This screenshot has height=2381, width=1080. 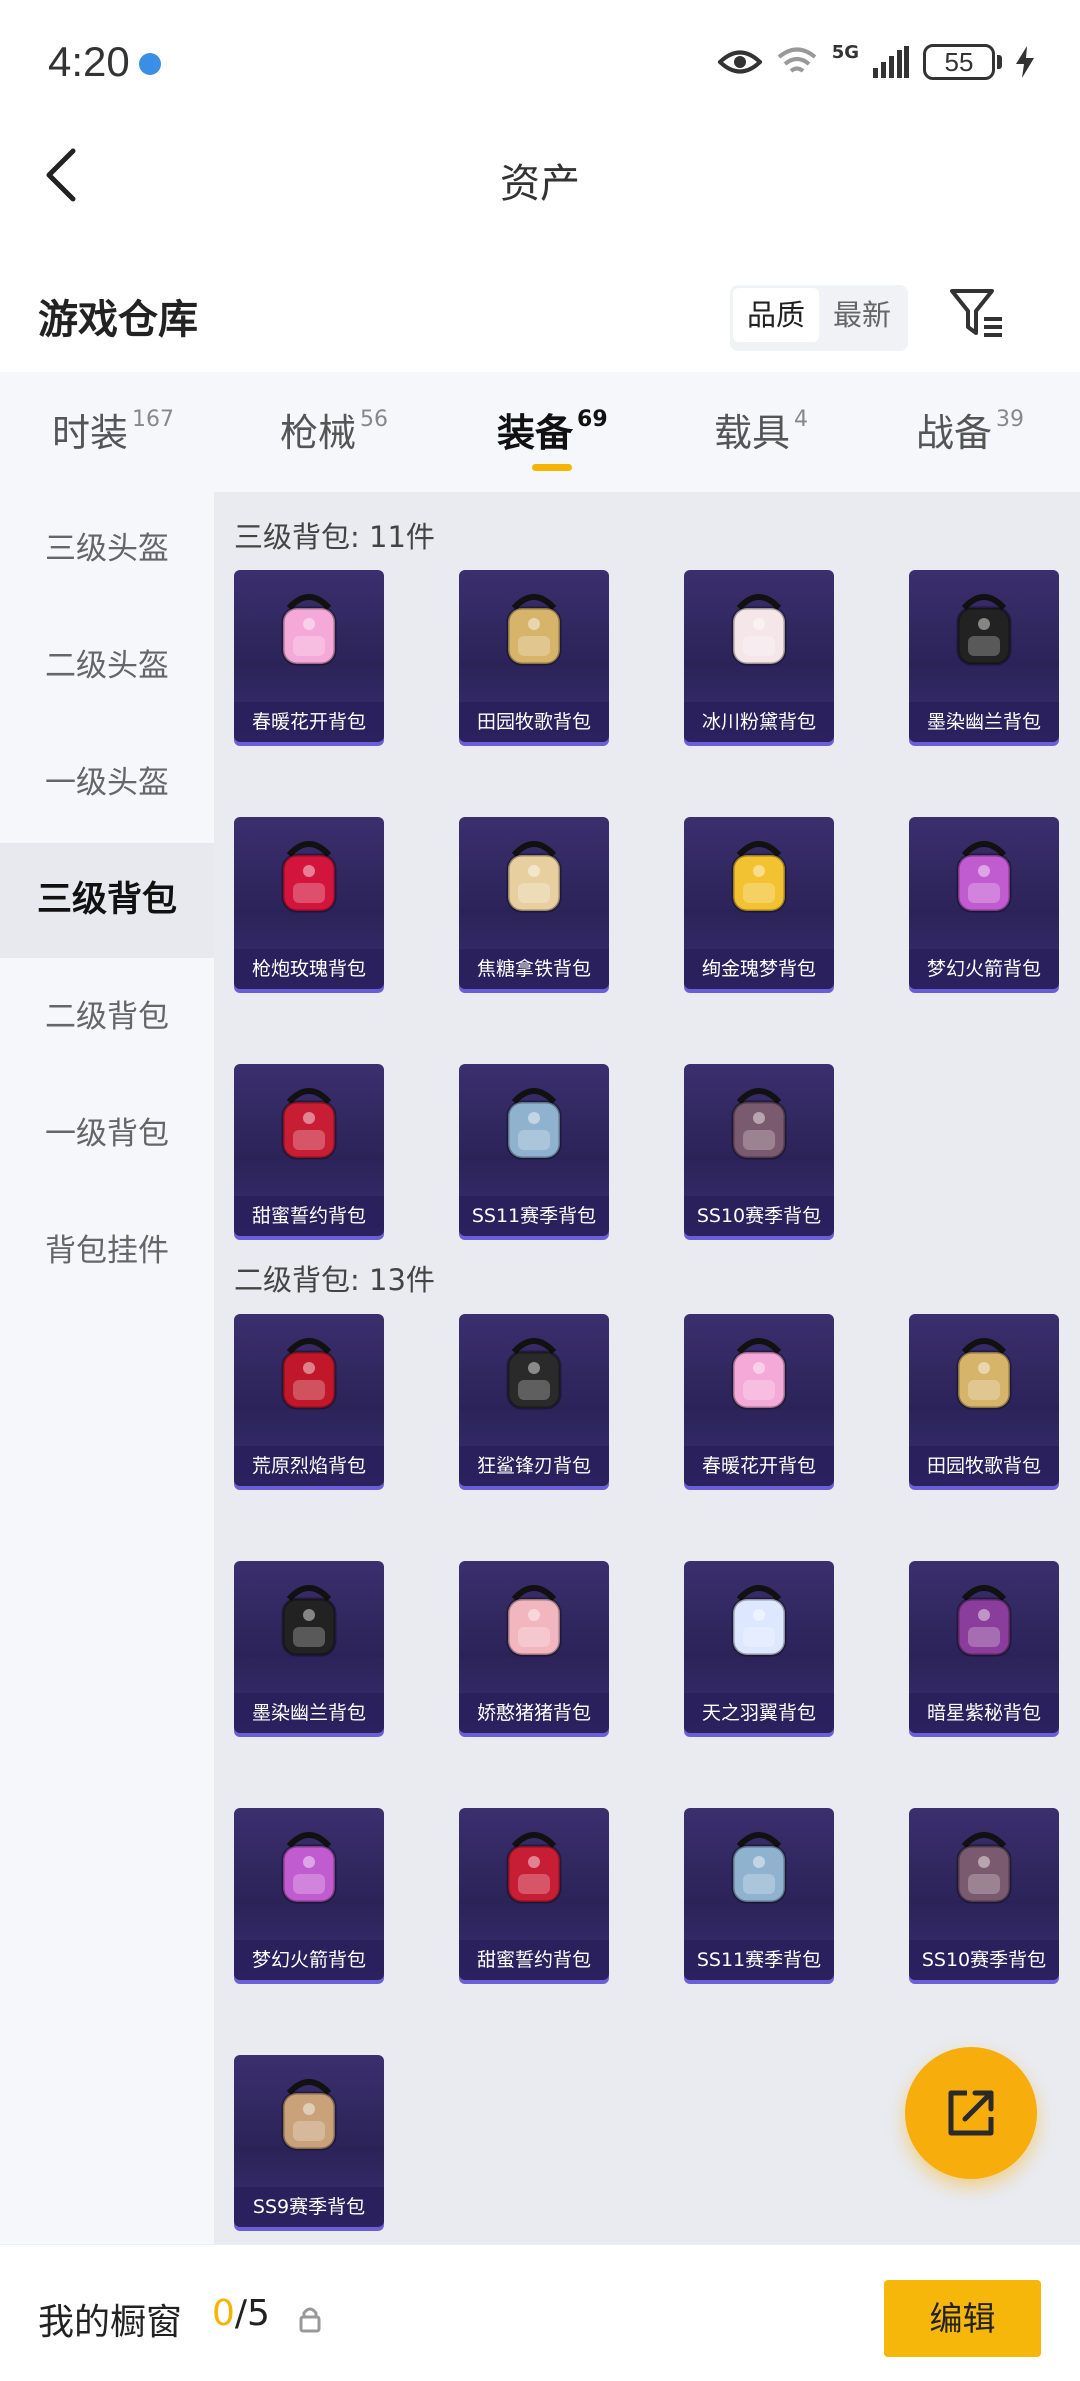 I want to click on item-name: 狂鲨锋刃背包, so click(x=534, y=1466).